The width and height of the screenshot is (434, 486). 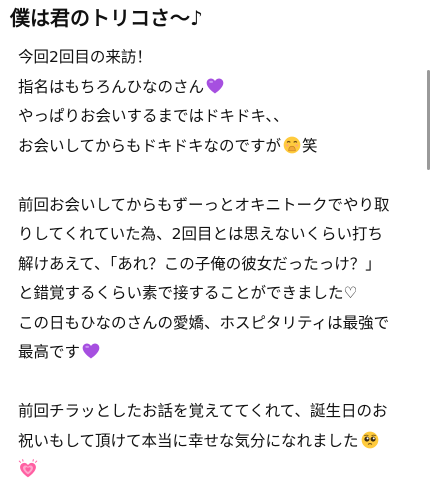 What do you see at coordinates (153, 116) in the screenshot?
I see `body-line: やっぱりお会いするまではドキドキ、、` at bounding box center [153, 116].